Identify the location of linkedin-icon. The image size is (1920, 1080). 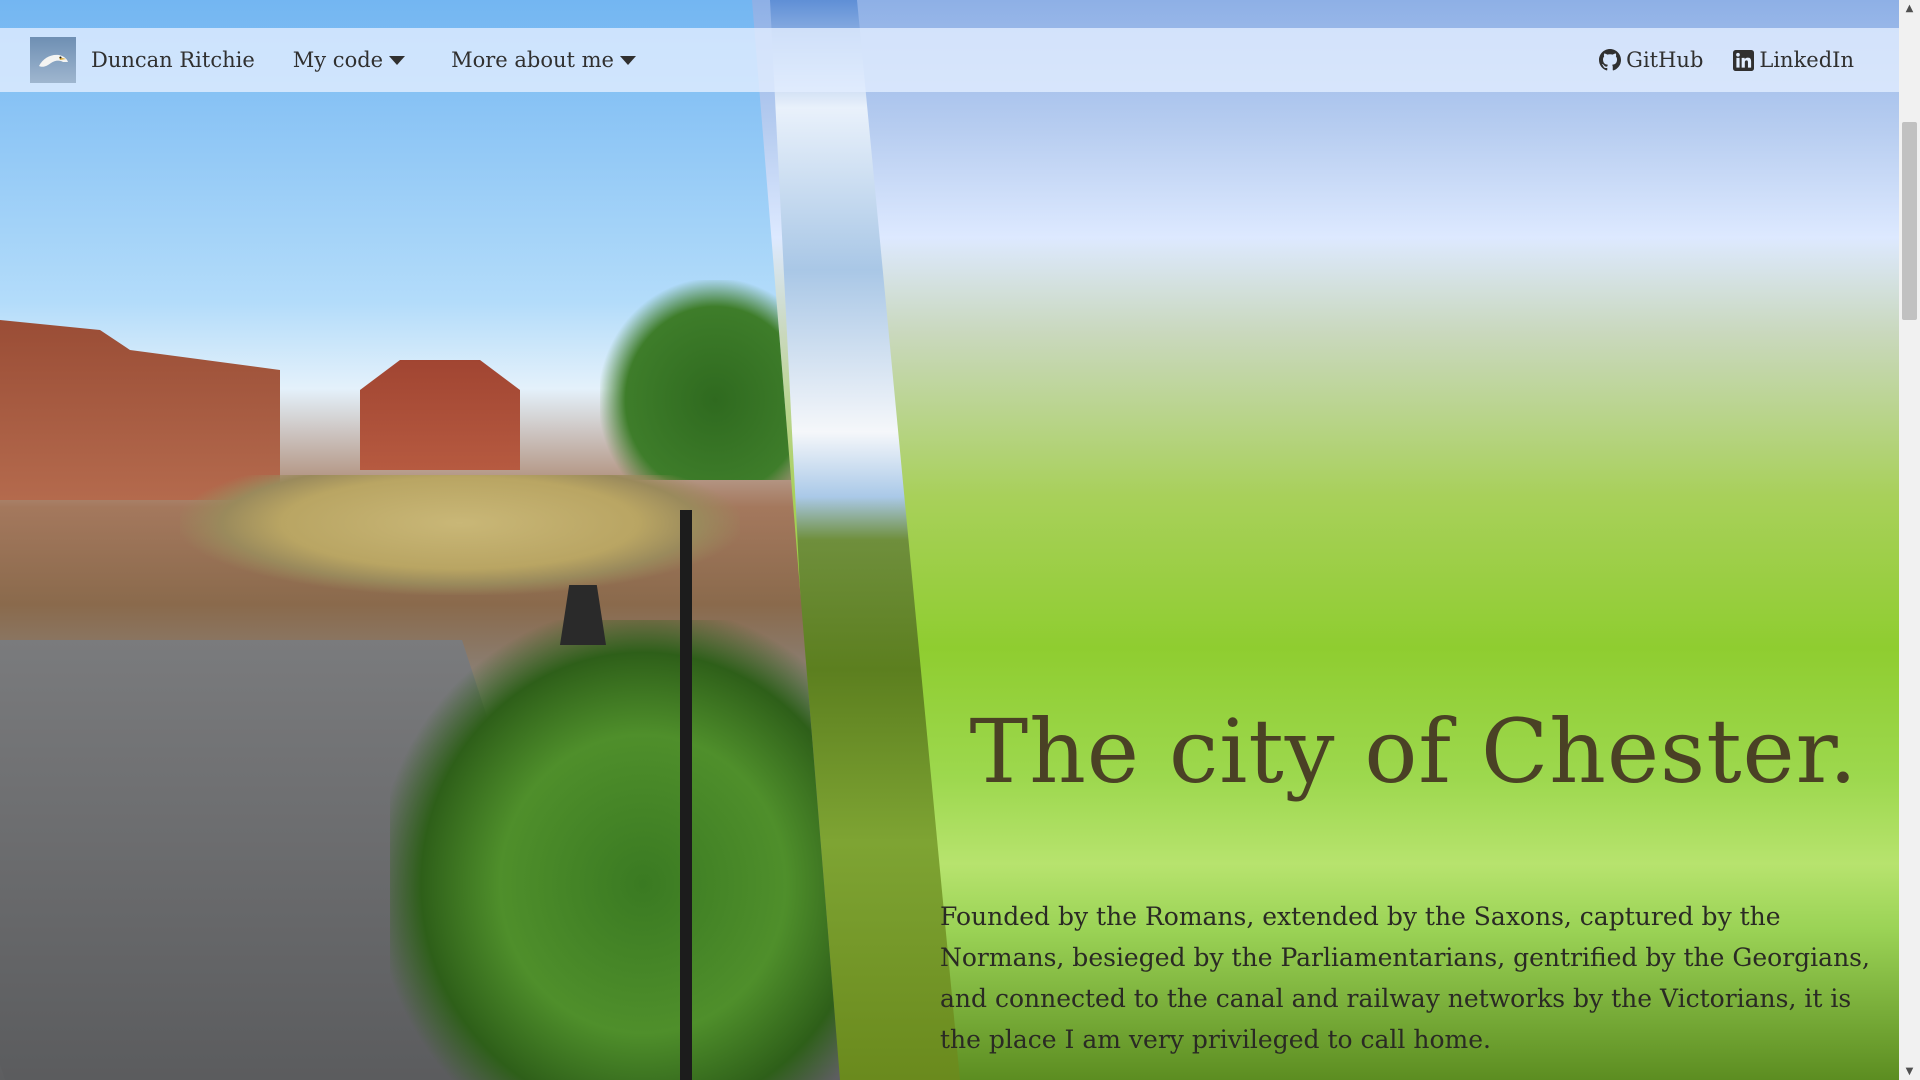
(1744, 60).